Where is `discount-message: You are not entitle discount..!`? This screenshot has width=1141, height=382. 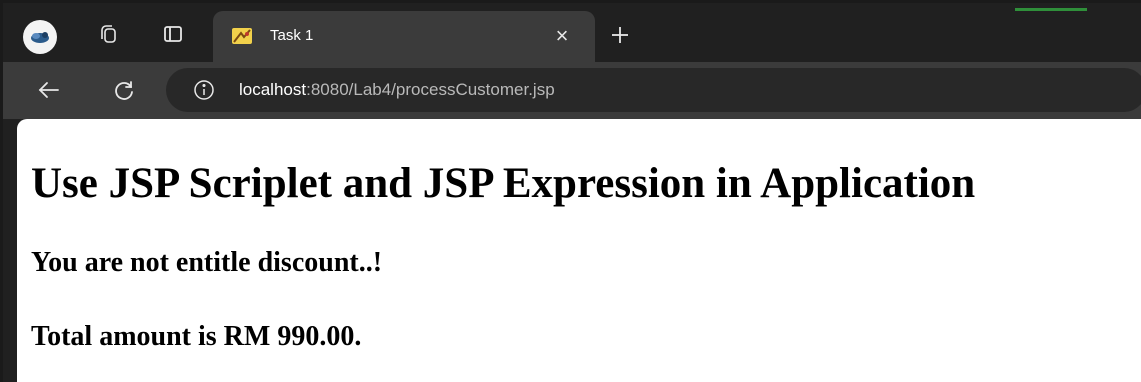 discount-message: You are not entitle discount..! is located at coordinates (207, 262).